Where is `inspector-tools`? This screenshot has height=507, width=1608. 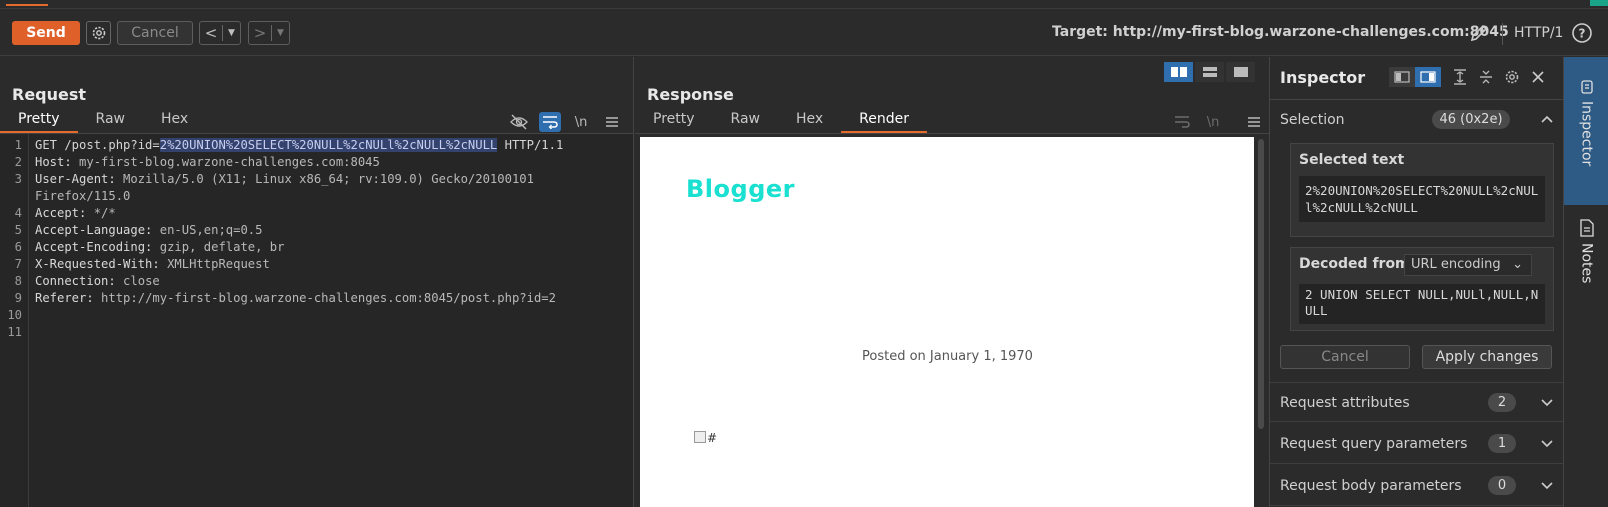 inspector-tools is located at coordinates (1470, 77).